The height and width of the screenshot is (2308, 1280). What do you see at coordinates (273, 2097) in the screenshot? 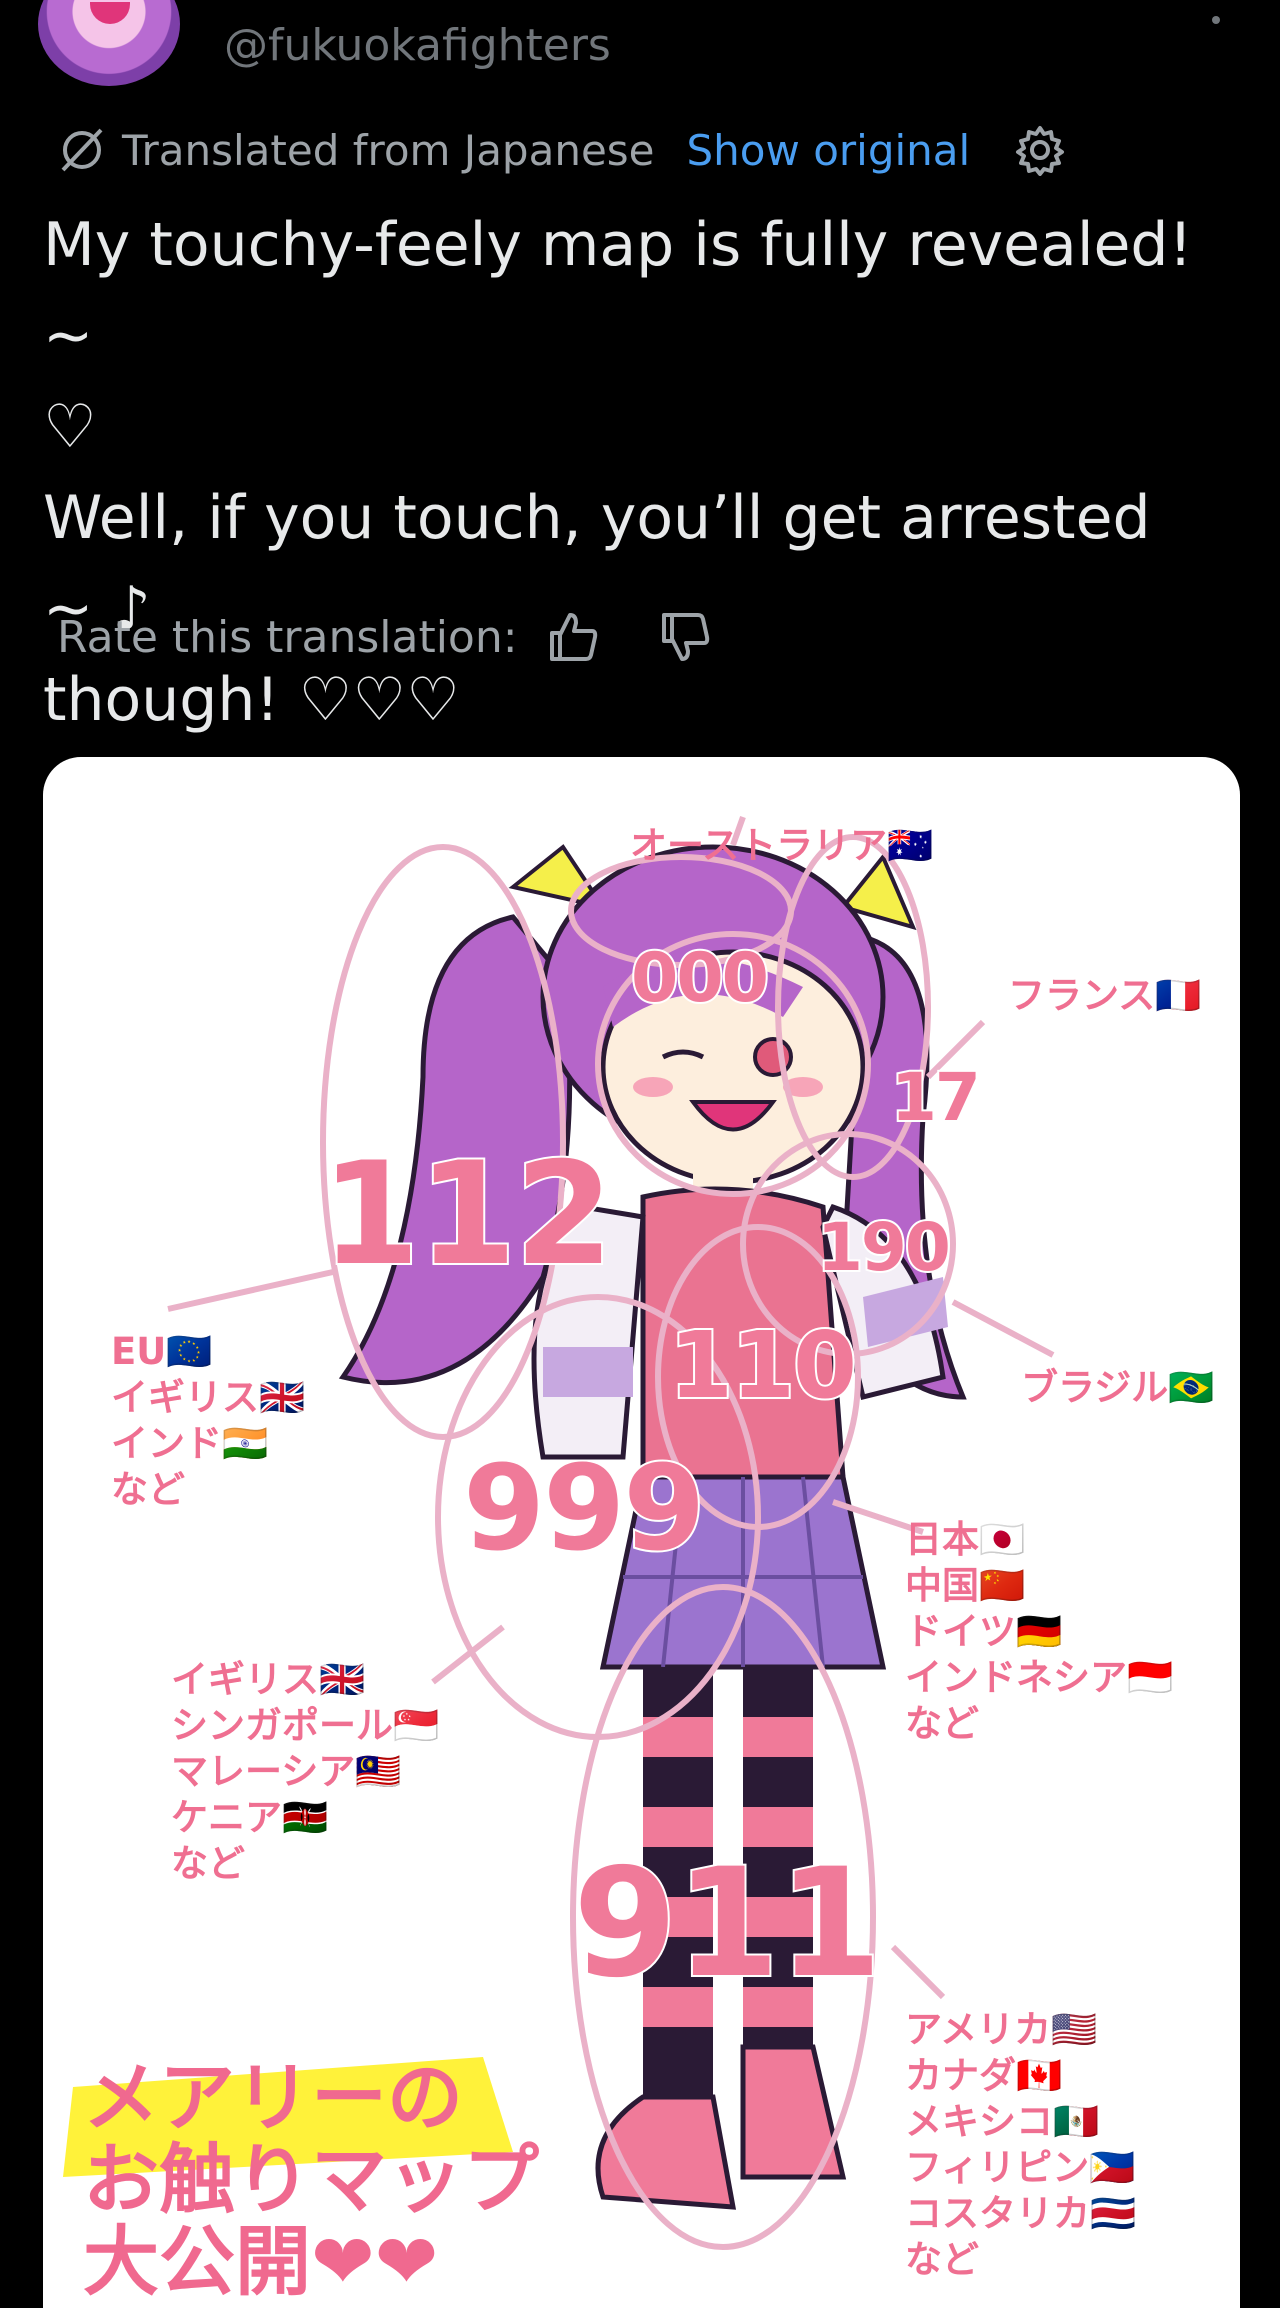
I see `title-line-1: メアリーの` at bounding box center [273, 2097].